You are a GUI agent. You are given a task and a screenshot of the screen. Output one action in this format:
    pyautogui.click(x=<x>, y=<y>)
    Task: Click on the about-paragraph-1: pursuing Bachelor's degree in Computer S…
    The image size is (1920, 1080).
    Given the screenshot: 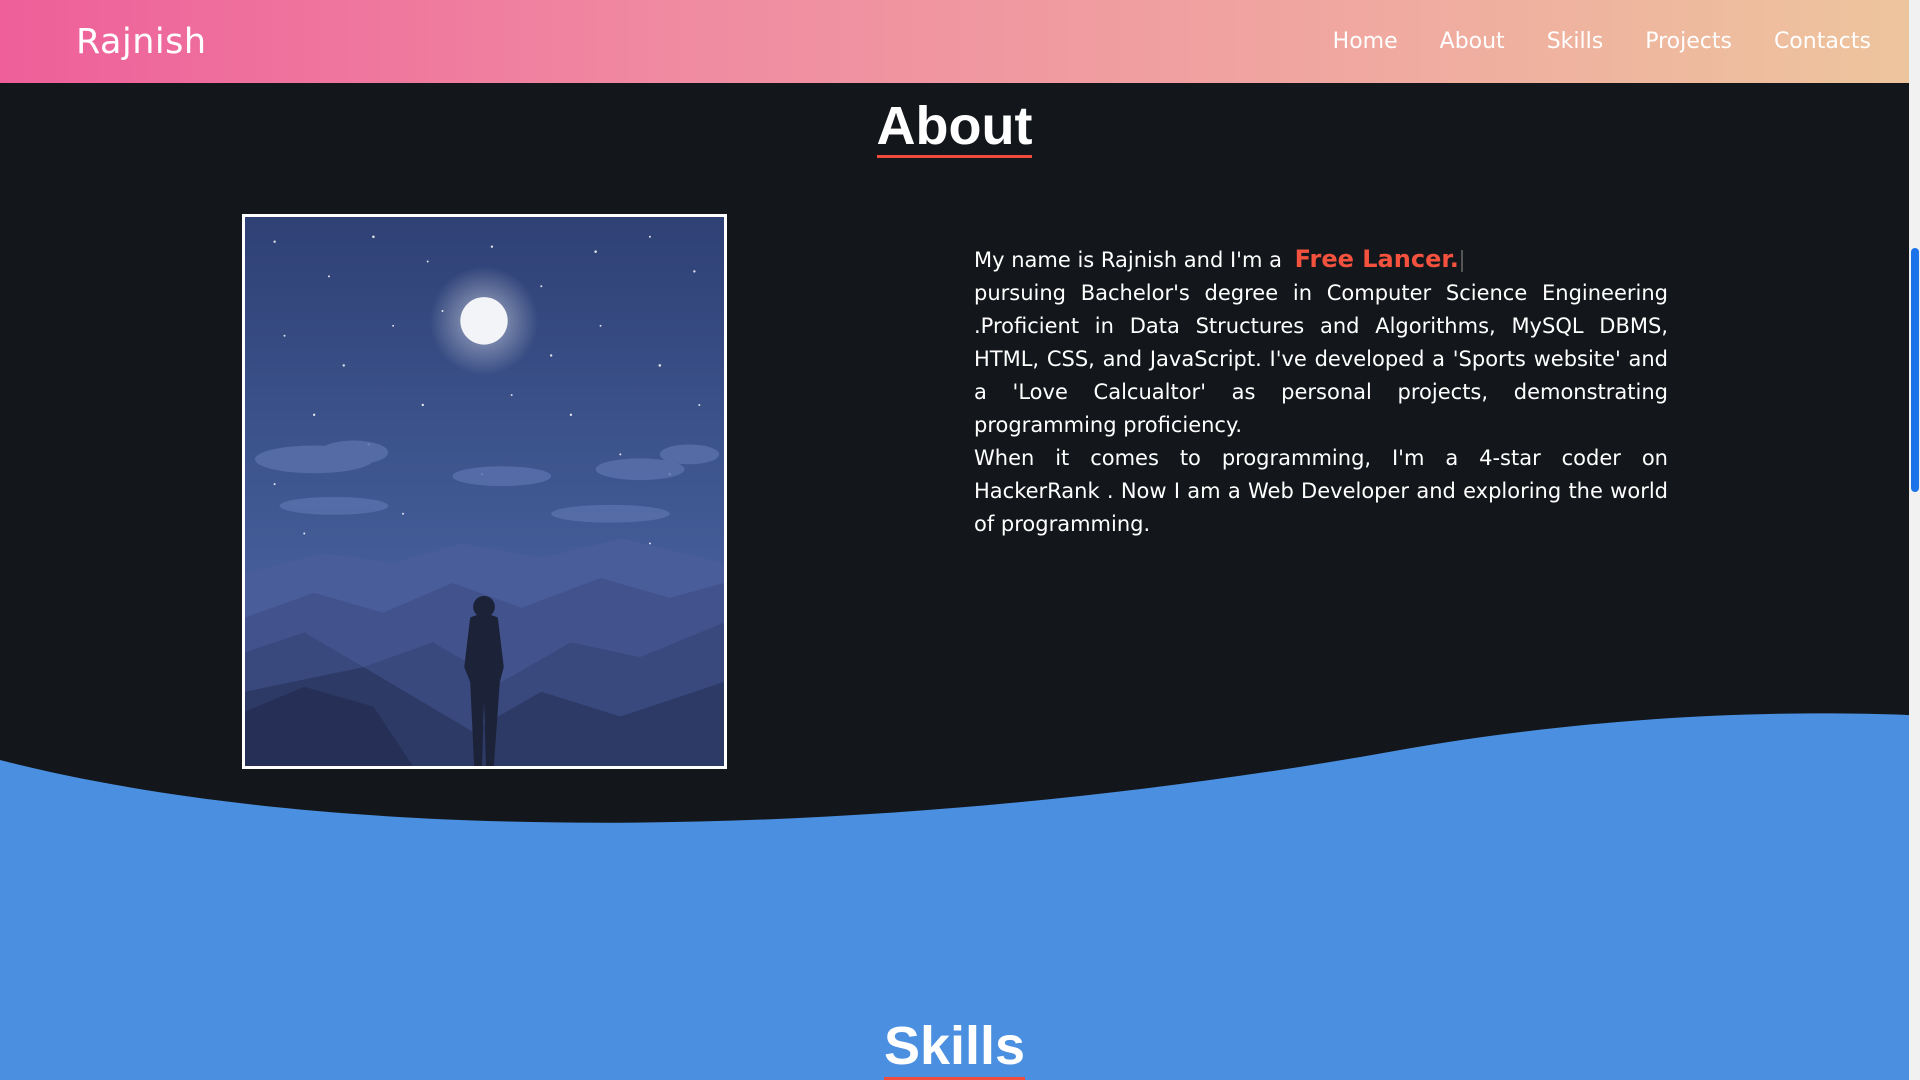 What is the action you would take?
    pyautogui.click(x=1321, y=359)
    